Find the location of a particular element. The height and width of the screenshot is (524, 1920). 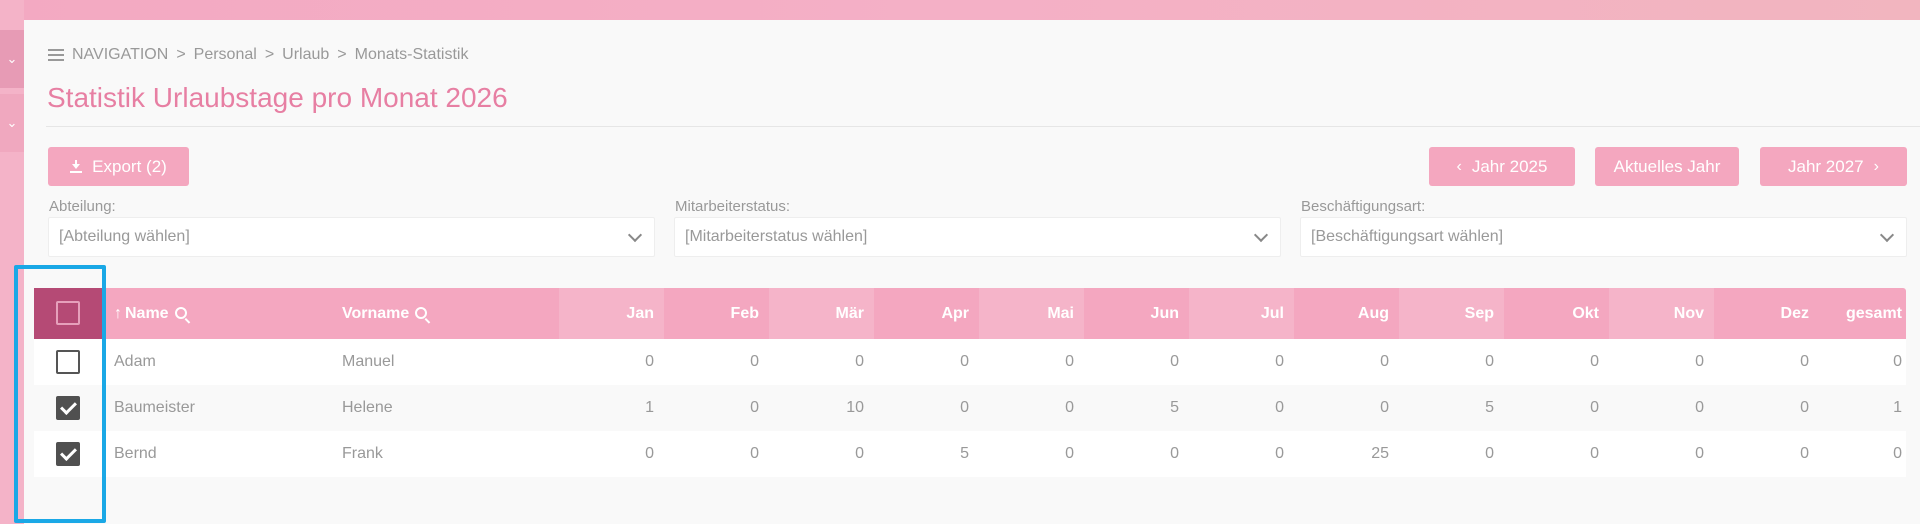

column-header-name: ↑ Name is located at coordinates (150, 313).